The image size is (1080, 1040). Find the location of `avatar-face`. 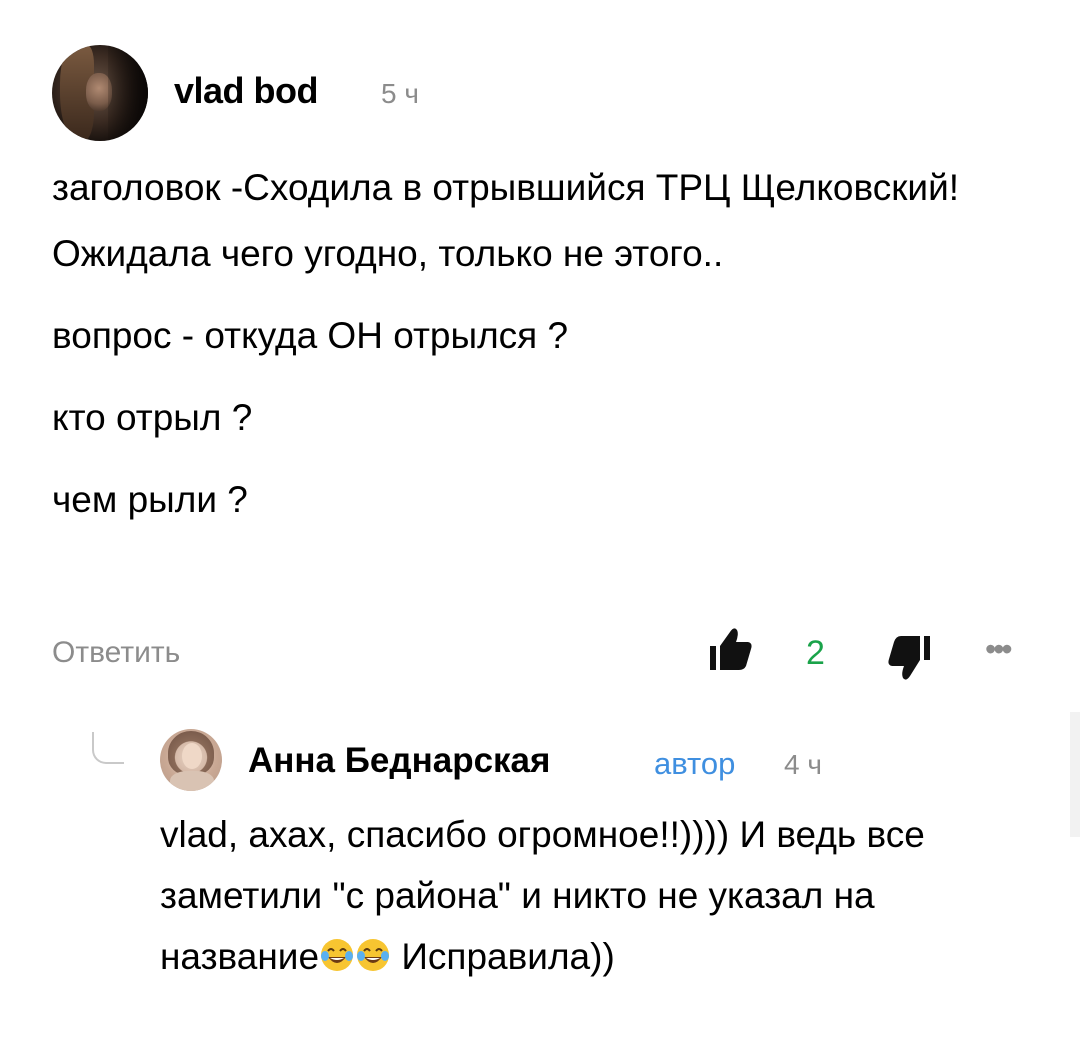

avatar-face is located at coordinates (192, 756).